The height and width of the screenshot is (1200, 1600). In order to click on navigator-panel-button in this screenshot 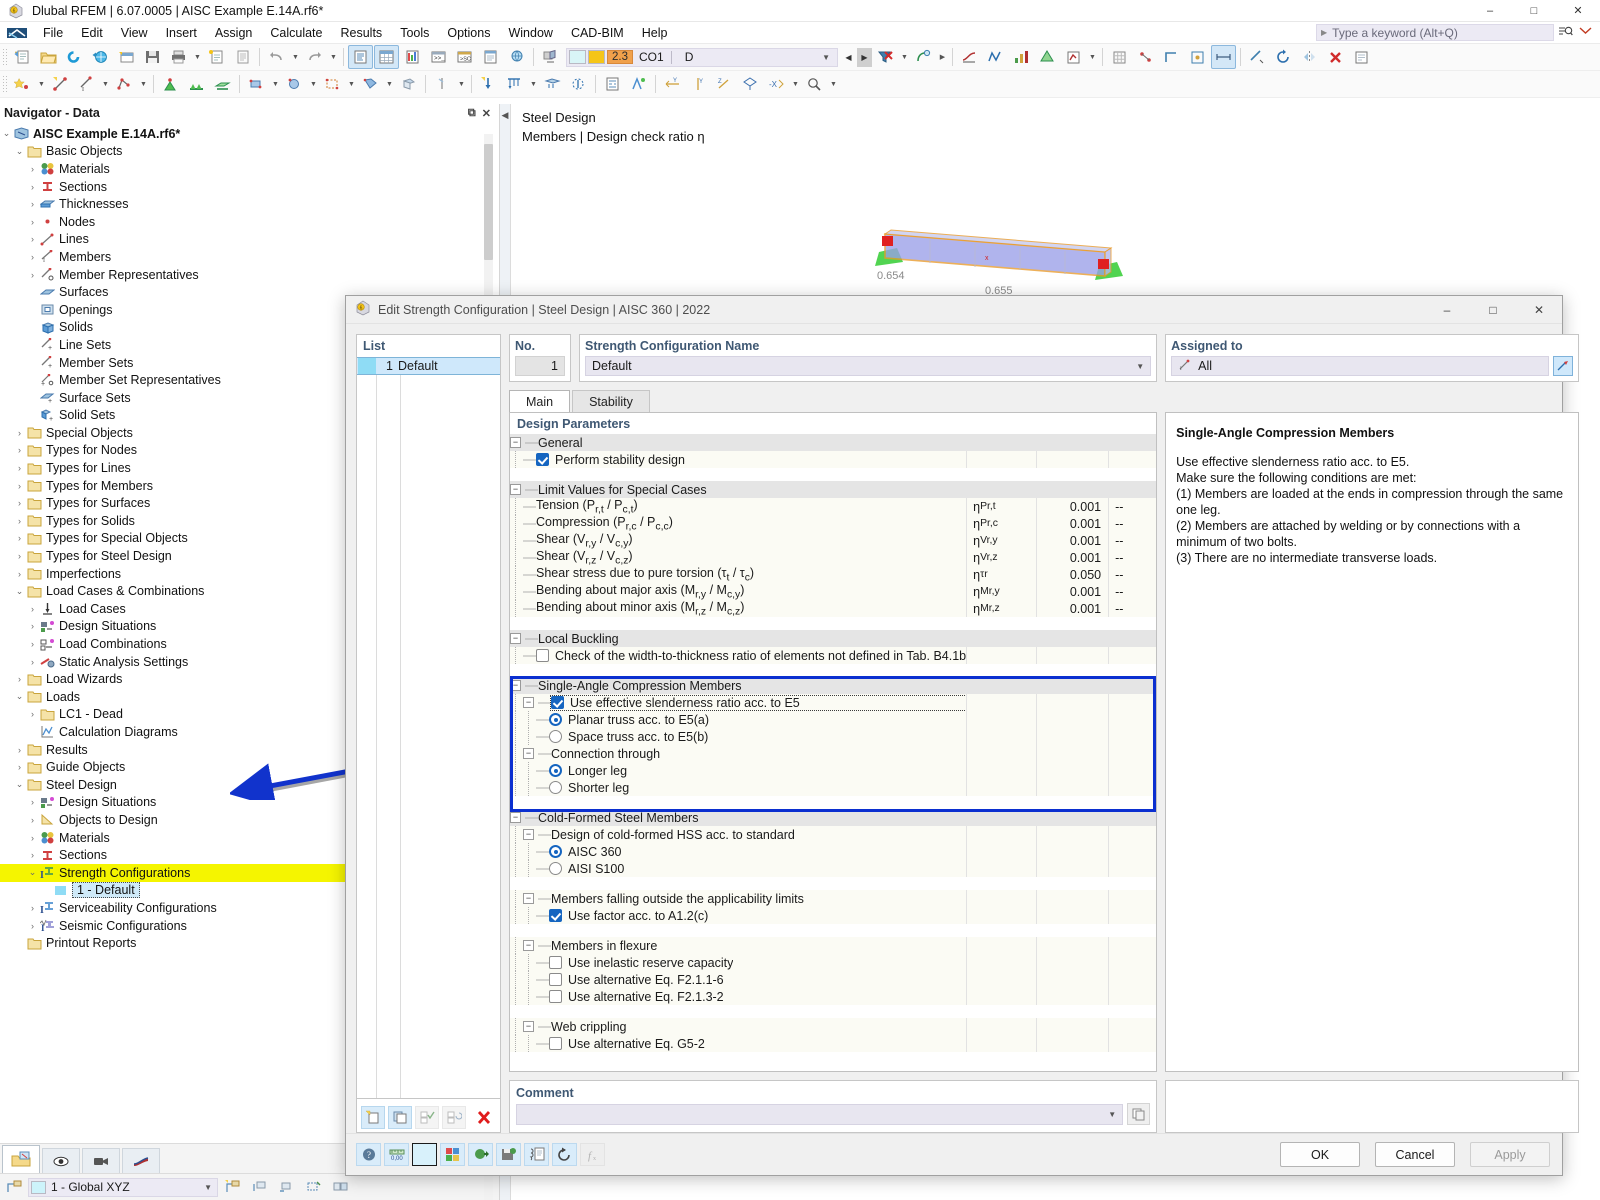, I will do `click(360, 57)`.